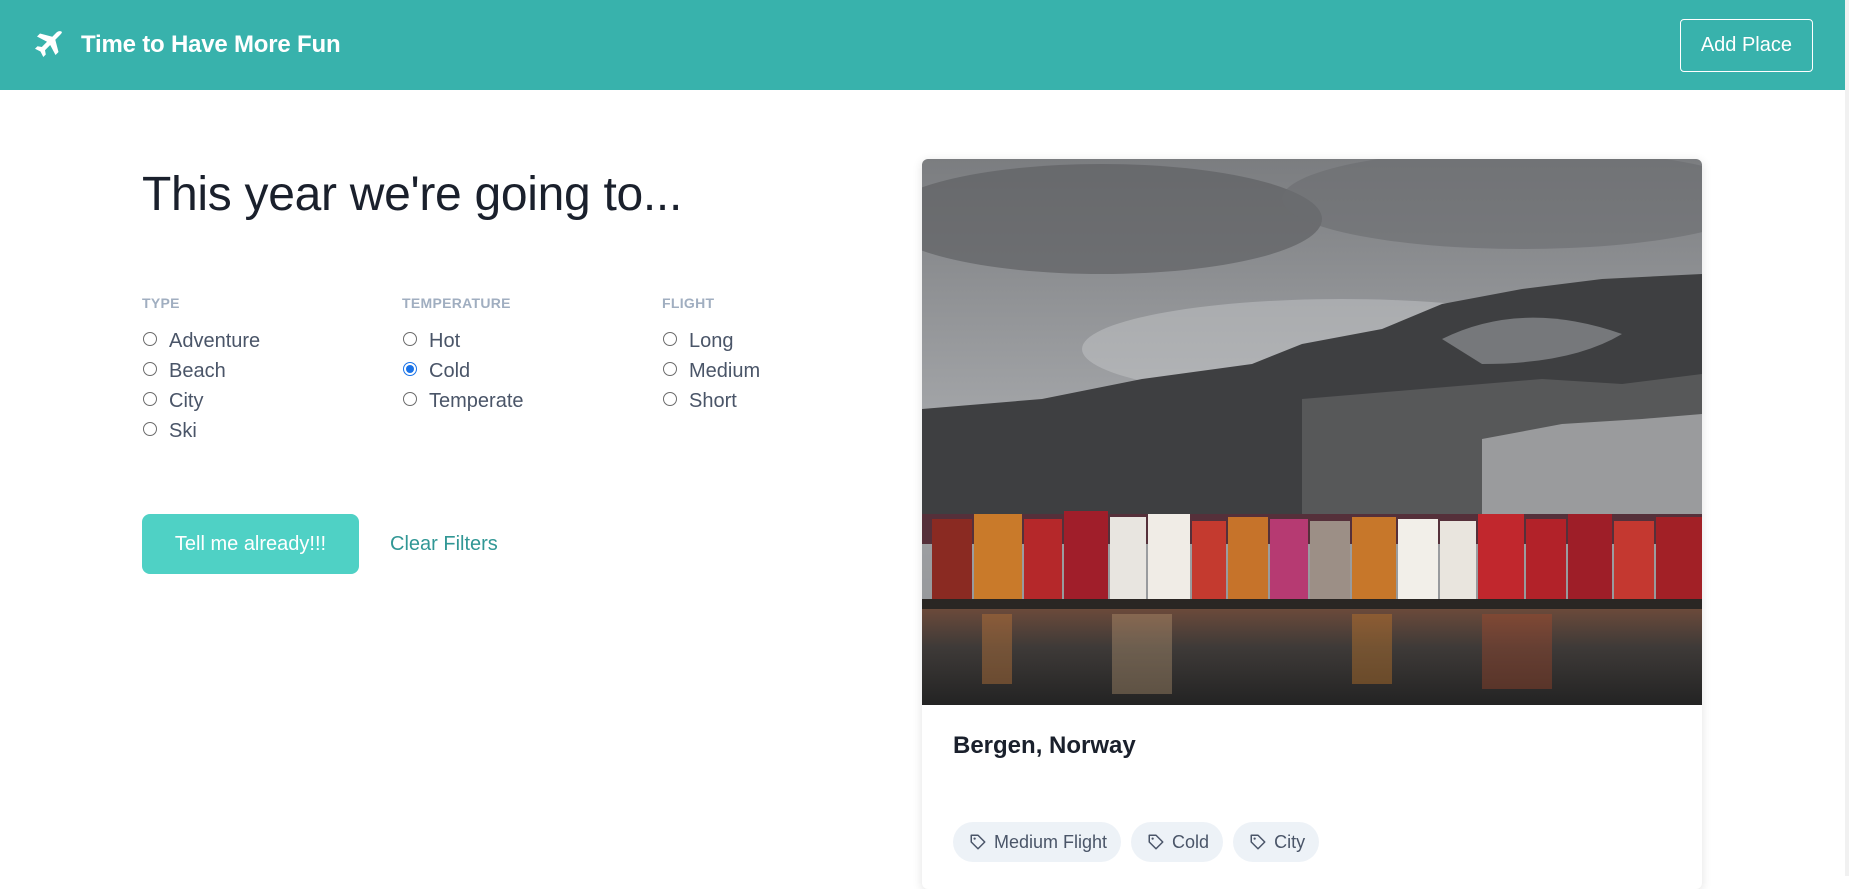 The width and height of the screenshot is (1849, 889). Describe the element at coordinates (161, 303) in the screenshot. I see `filter-group-label: TYPE` at that location.